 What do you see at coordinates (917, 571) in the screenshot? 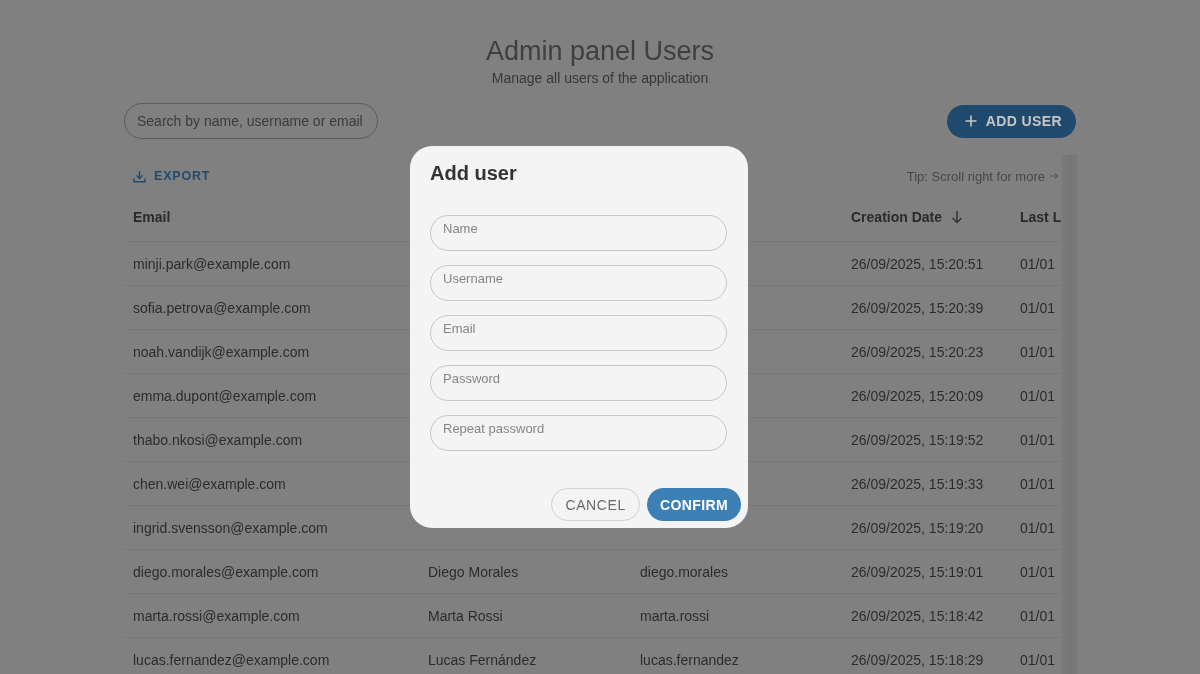
I see `table-cell: 26/09/2025, 15:19:01` at bounding box center [917, 571].